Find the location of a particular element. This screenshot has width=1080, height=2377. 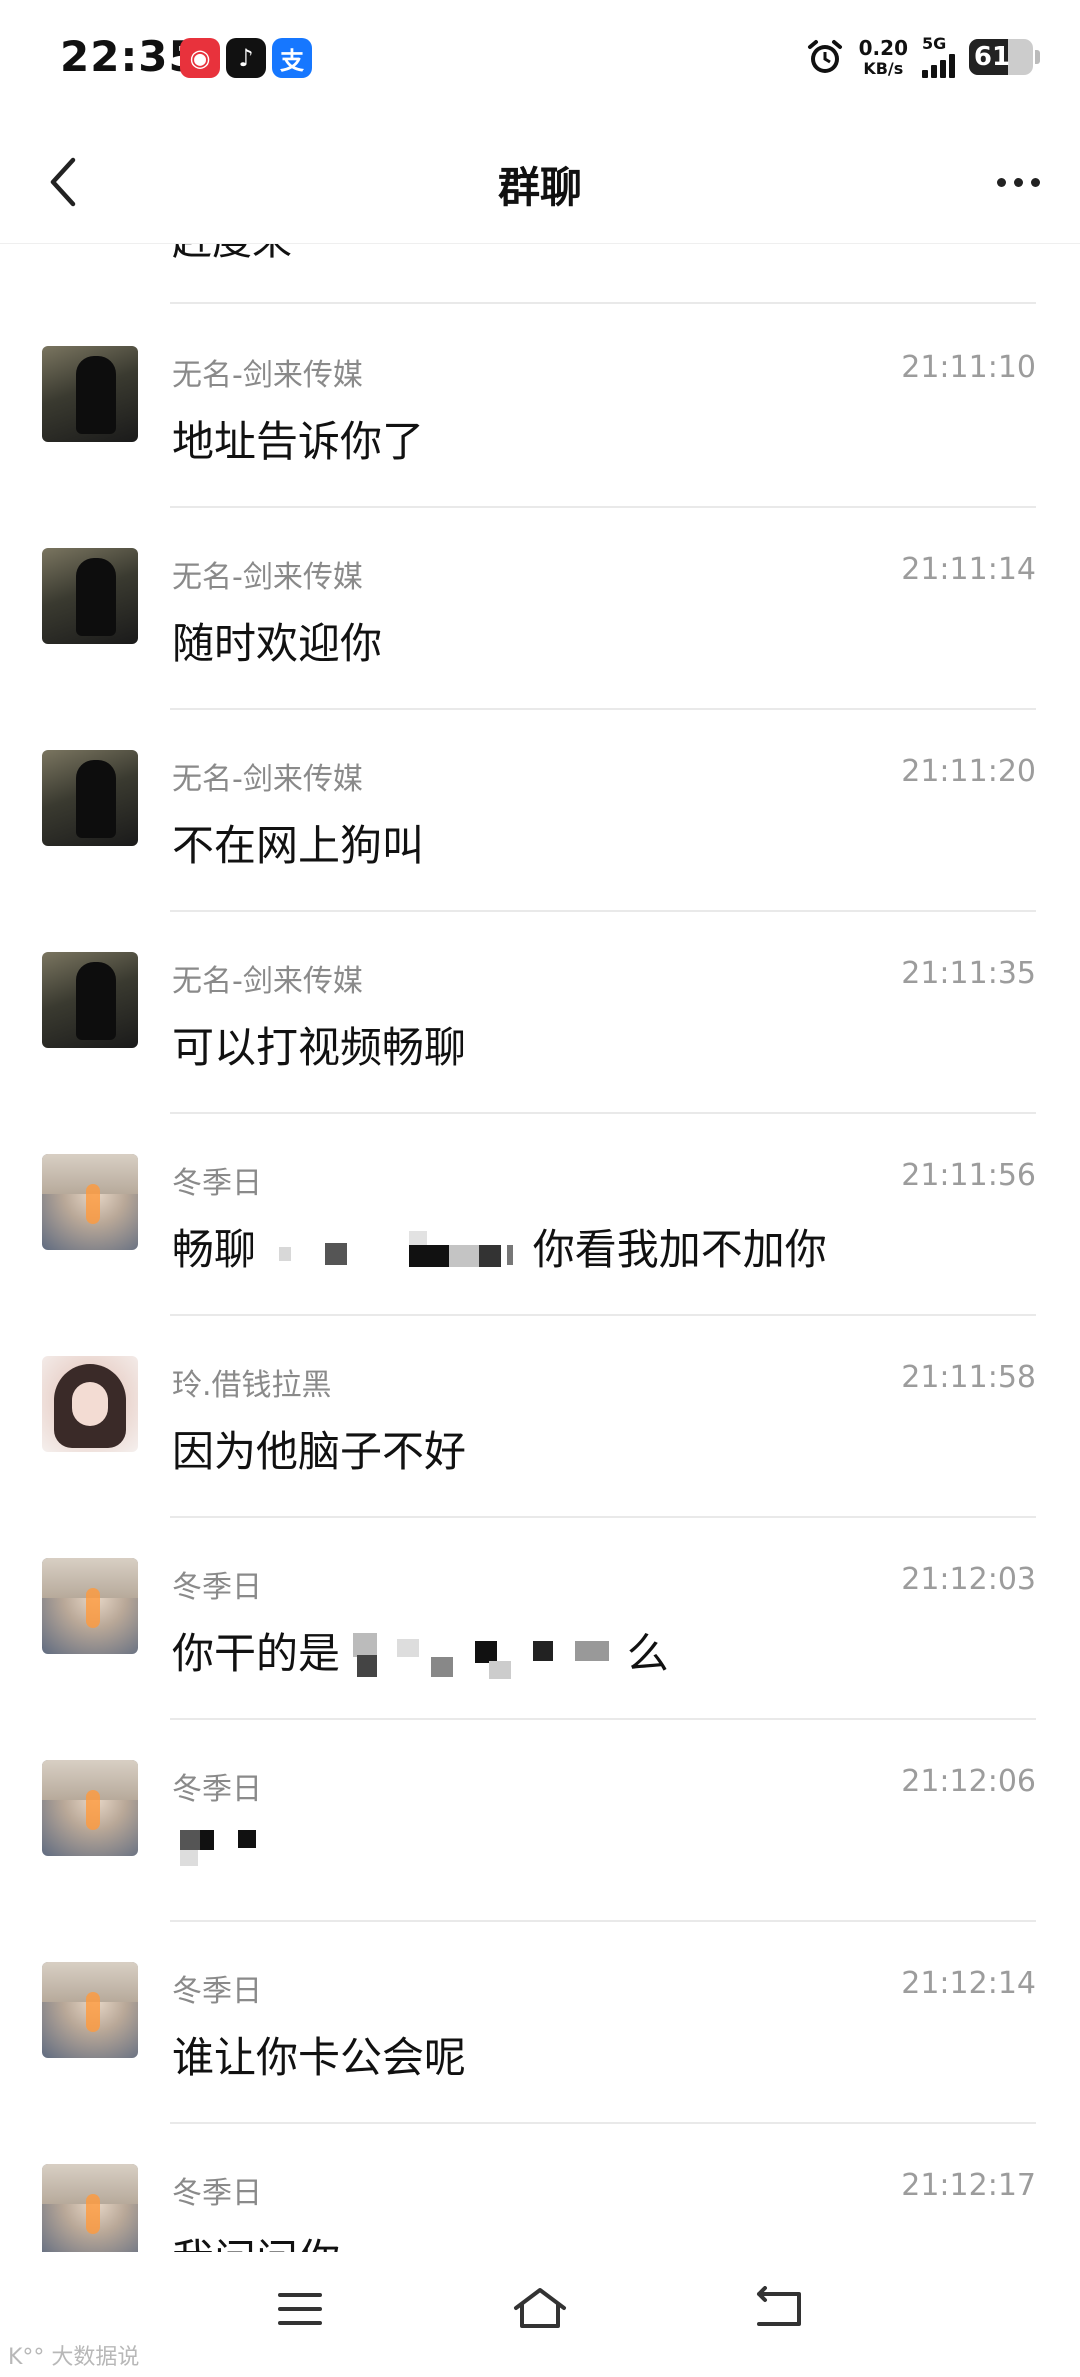

message-item: 冬季日 21:12:17 我问问你 is located at coordinates (540, 2187).